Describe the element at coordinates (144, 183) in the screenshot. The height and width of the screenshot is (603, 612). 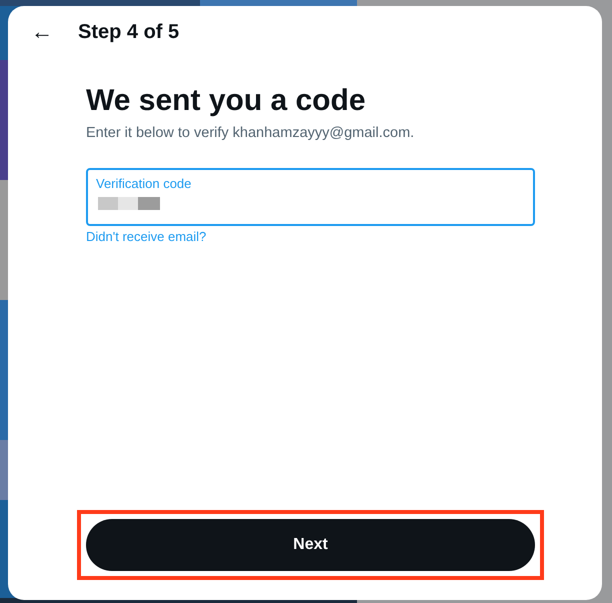
I see `field-label: Verification code` at that location.